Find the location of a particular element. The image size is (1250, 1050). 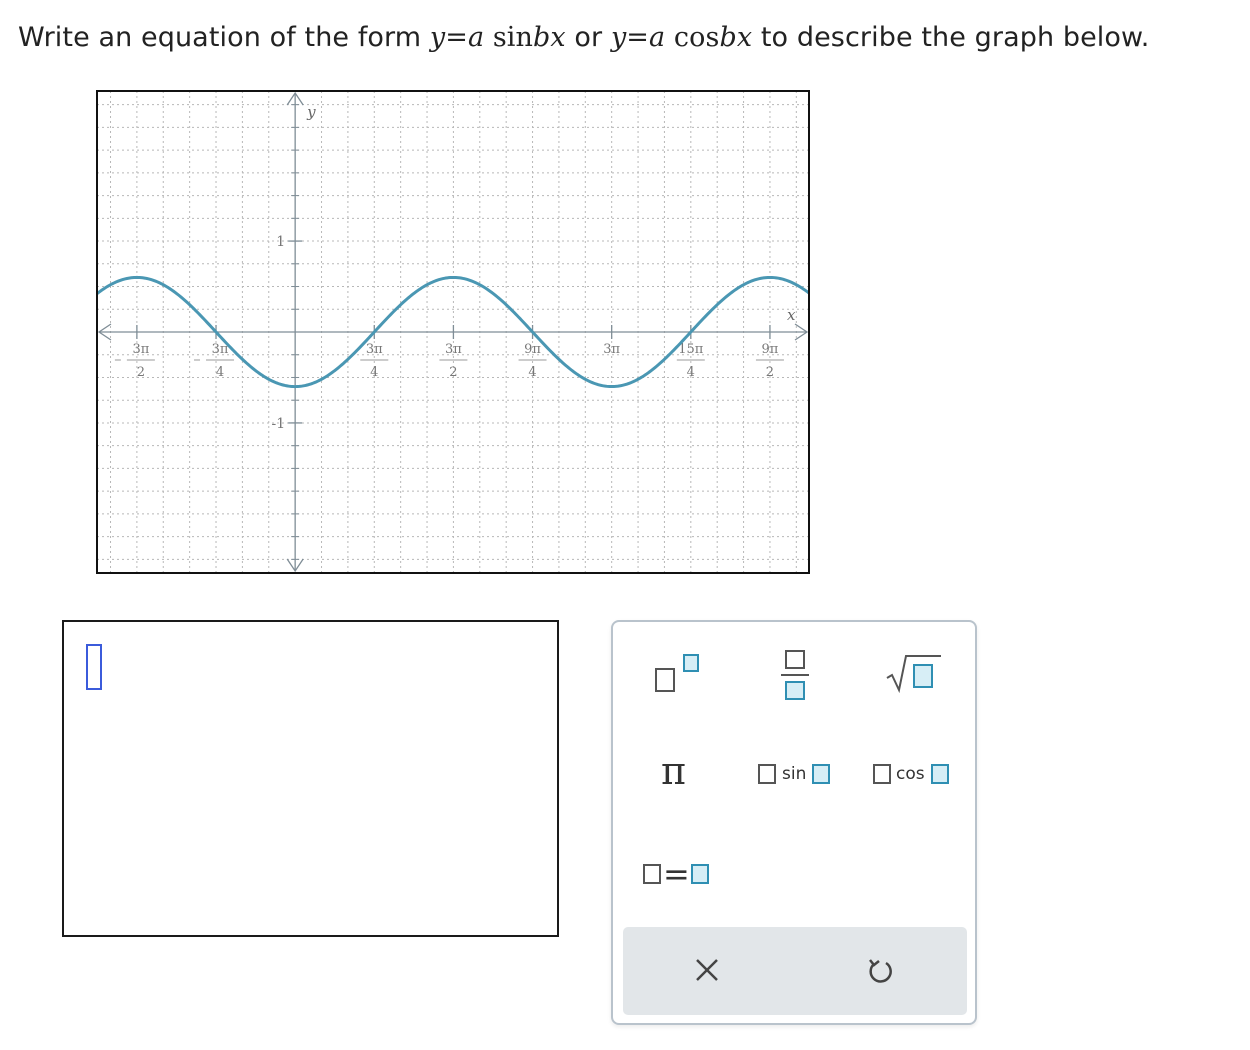

form2-x: x is located at coordinates (744, 37).